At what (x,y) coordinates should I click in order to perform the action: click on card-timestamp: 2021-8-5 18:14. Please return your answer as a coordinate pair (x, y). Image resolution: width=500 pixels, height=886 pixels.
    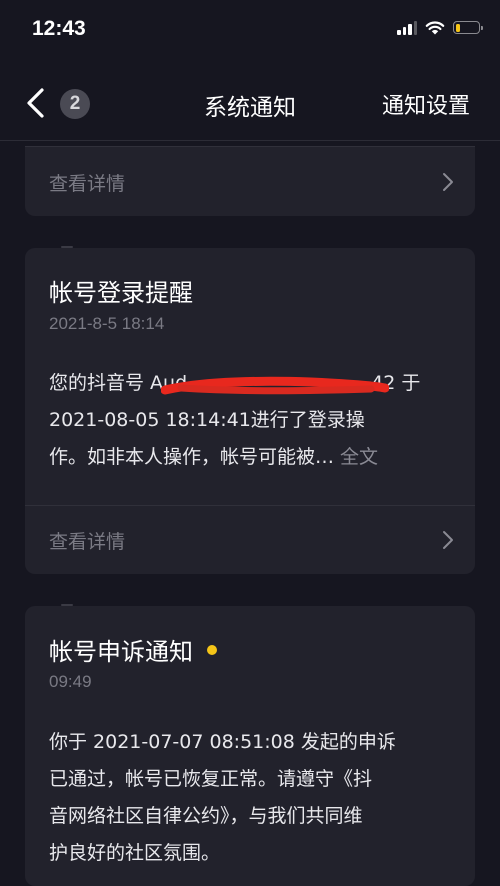
    Looking at the image, I should click on (107, 323).